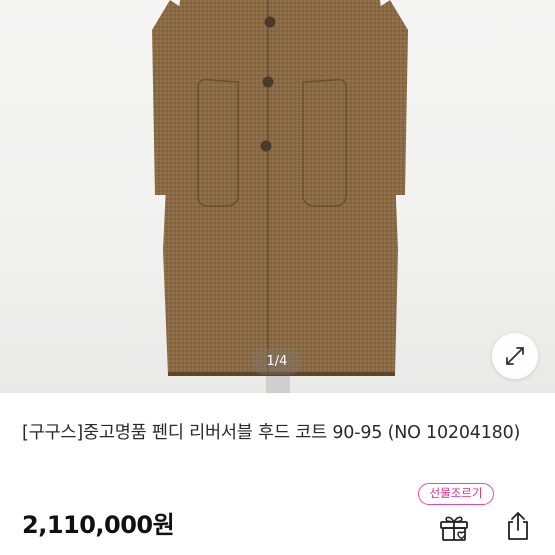 This screenshot has width=555, height=555. I want to click on product-price: 2,110,000원, so click(98, 525).